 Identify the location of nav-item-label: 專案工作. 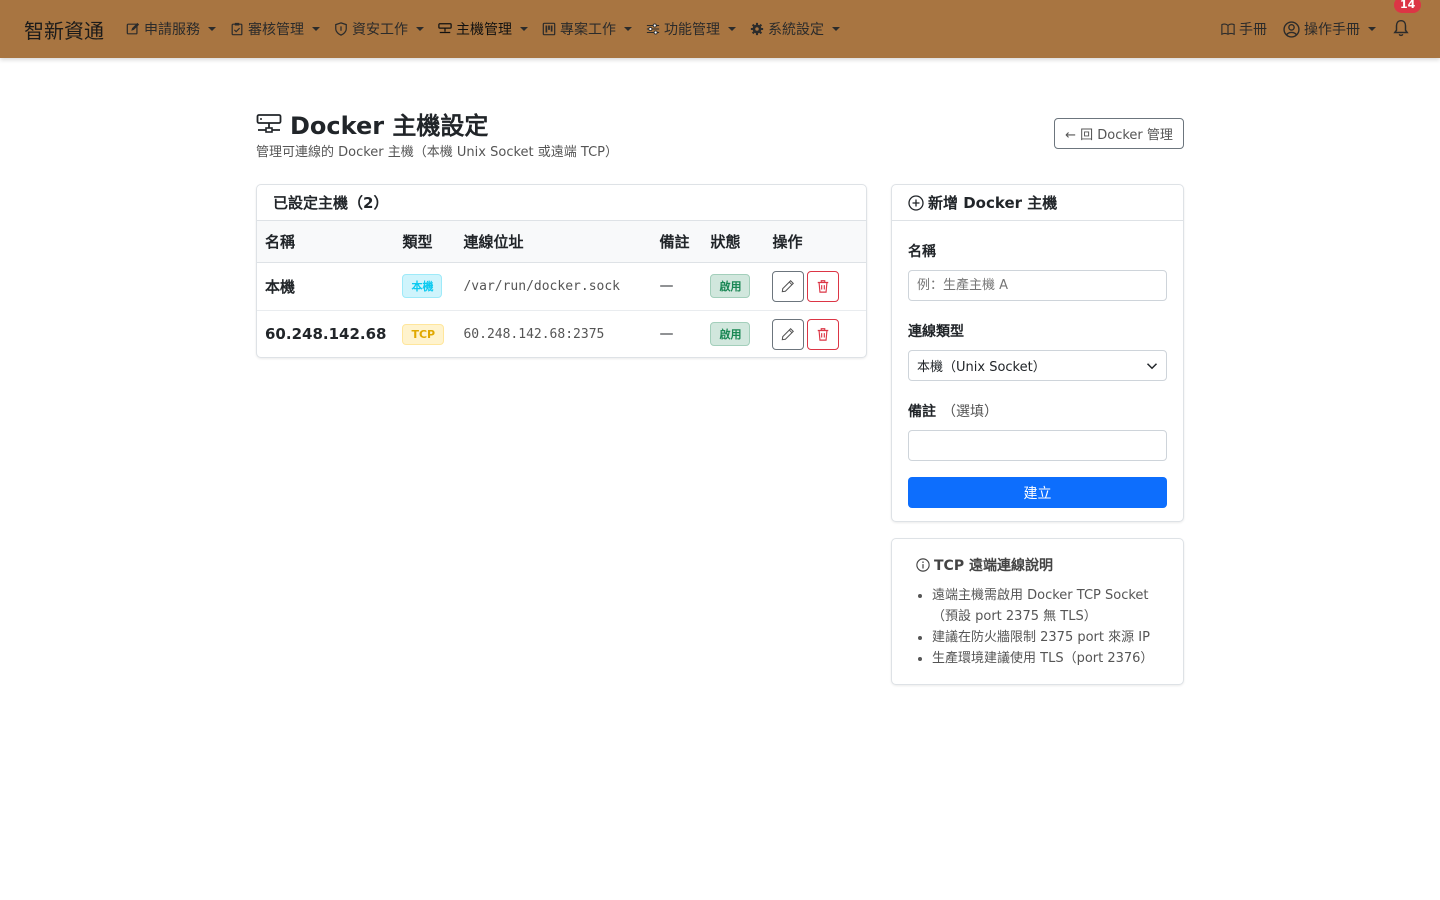
(588, 30).